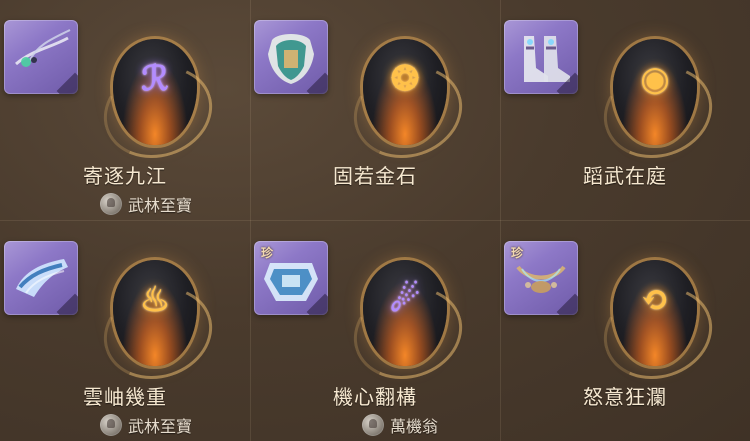  I want to click on engraved-stone: ◉, so click(655, 92).